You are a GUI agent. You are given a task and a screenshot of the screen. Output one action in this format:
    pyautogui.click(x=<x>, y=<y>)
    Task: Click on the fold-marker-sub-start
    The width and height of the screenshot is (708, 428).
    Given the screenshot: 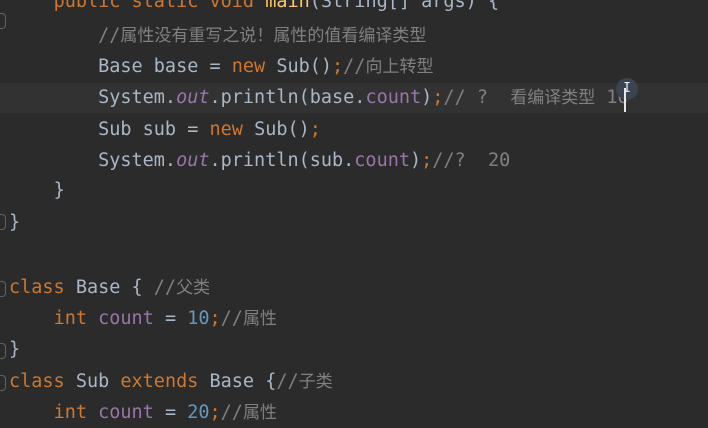 What is the action you would take?
    pyautogui.click(x=3, y=383)
    